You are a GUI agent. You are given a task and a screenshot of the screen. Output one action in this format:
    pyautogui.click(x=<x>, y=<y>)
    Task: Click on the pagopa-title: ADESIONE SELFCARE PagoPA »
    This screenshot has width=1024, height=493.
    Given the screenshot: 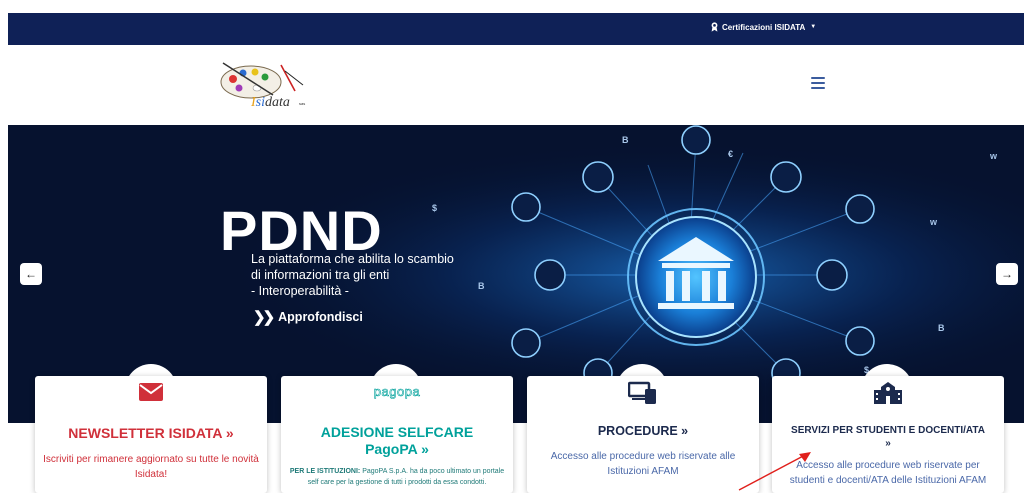 What is the action you would take?
    pyautogui.click(x=397, y=441)
    